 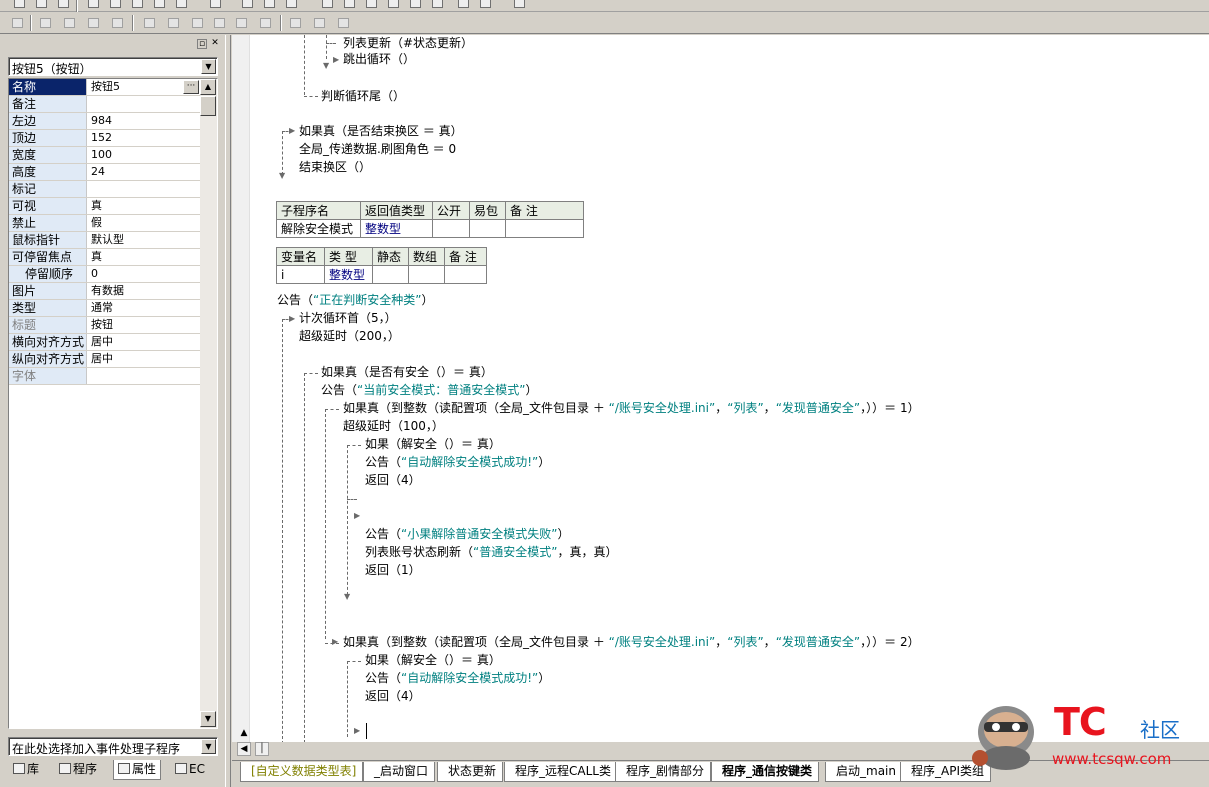 What do you see at coordinates (415, 5) in the screenshot?
I see `step-out-icon` at bounding box center [415, 5].